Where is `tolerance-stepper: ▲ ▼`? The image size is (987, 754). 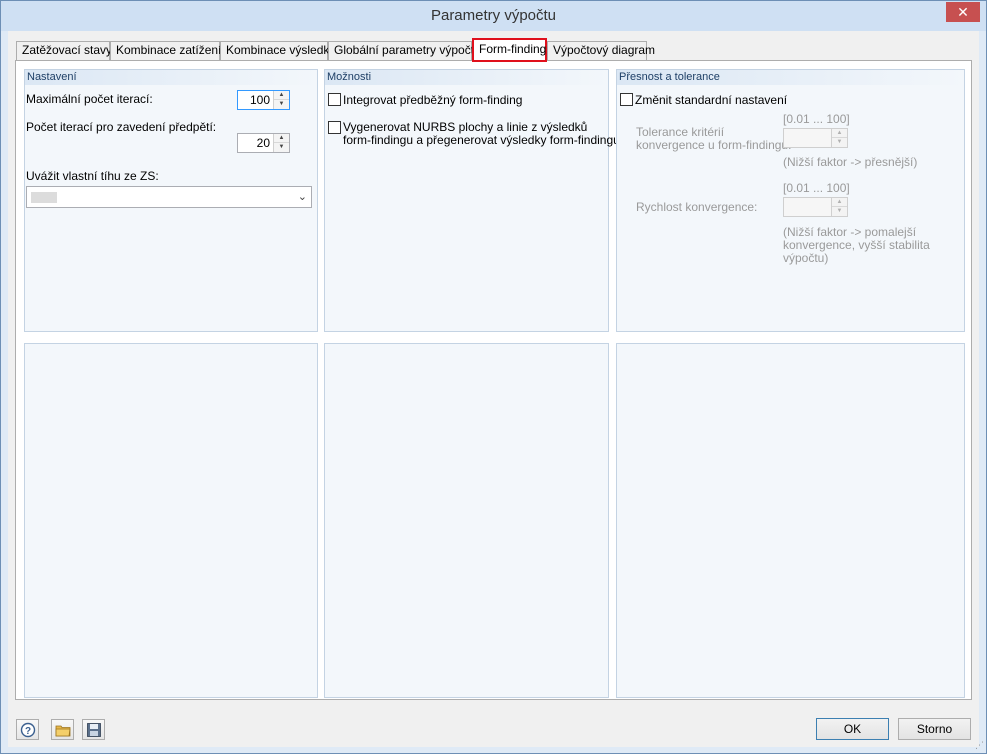 tolerance-stepper: ▲ ▼ is located at coordinates (815, 138).